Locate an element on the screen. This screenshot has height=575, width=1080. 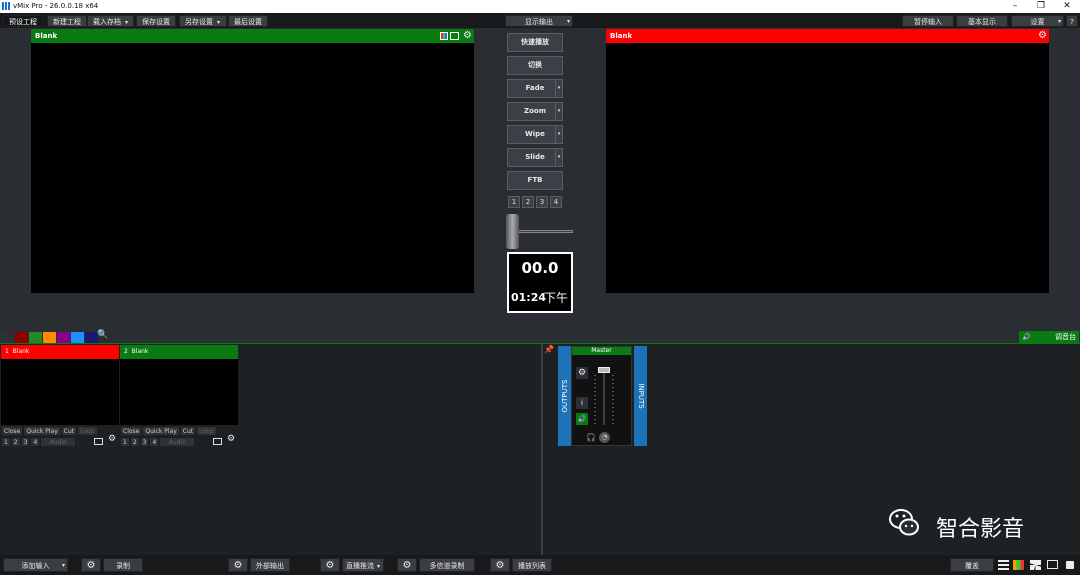
menu-new-project: 新建工程 is located at coordinates (67, 21).